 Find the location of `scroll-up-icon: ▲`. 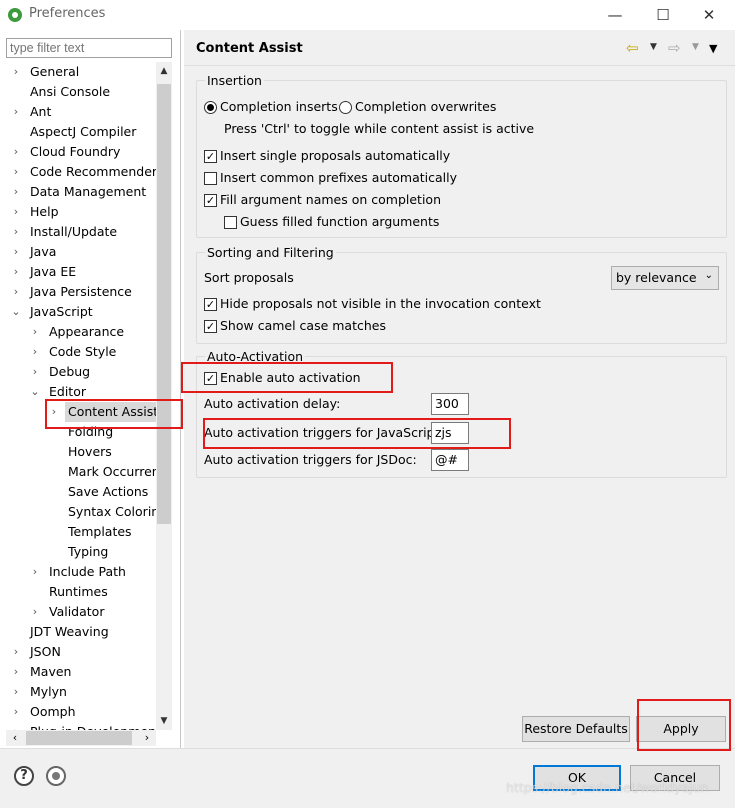

scroll-up-icon: ▲ is located at coordinates (164, 71).